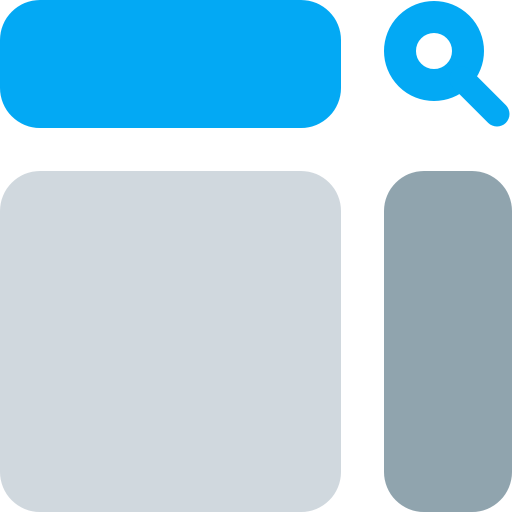 This screenshot has width=512, height=512. Describe the element at coordinates (479, 96) in the screenshot. I see `magnifier-handle` at that location.